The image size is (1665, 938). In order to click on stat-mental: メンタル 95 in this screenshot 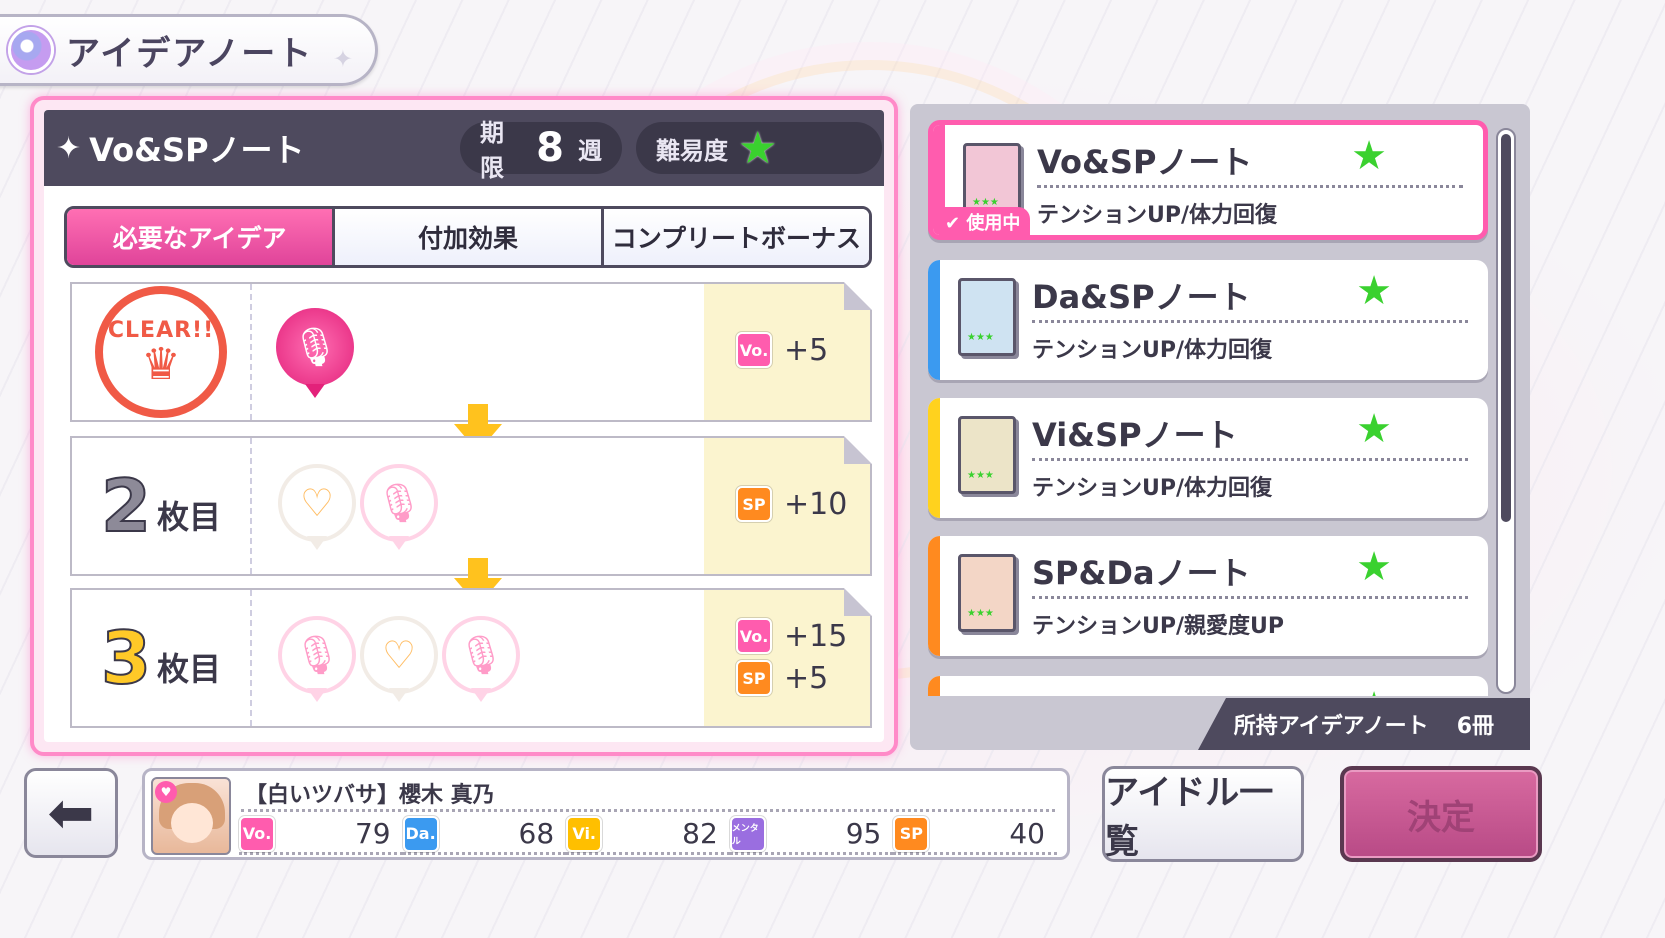, I will do `click(811, 835)`.